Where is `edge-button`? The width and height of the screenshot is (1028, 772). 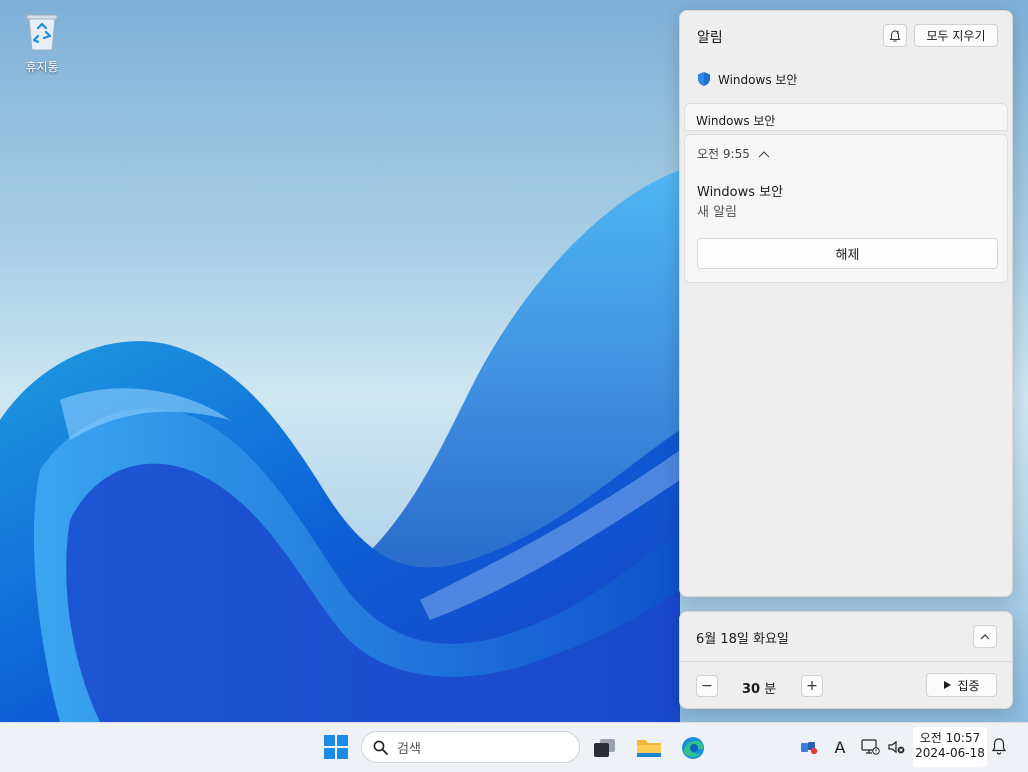 edge-button is located at coordinates (693, 748).